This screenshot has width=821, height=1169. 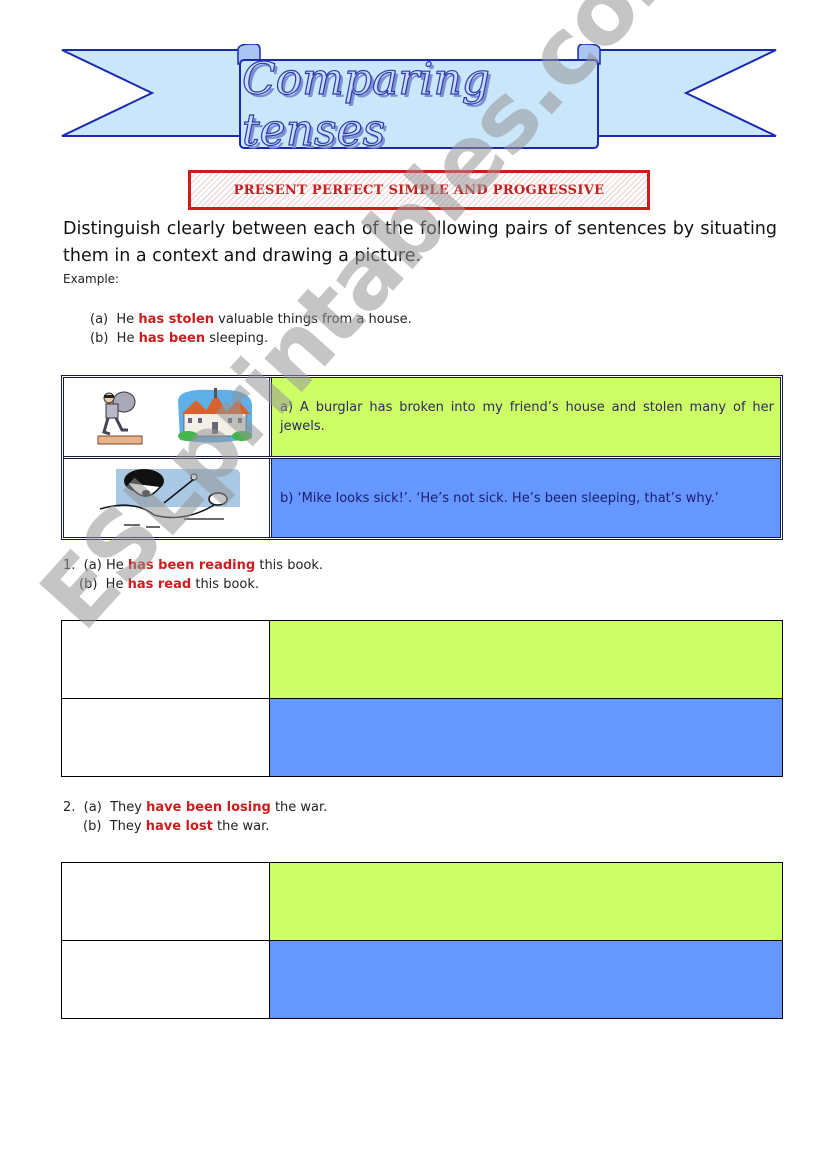 What do you see at coordinates (176, 319) in the screenshot?
I see `highlighted-verb: has stolen` at bounding box center [176, 319].